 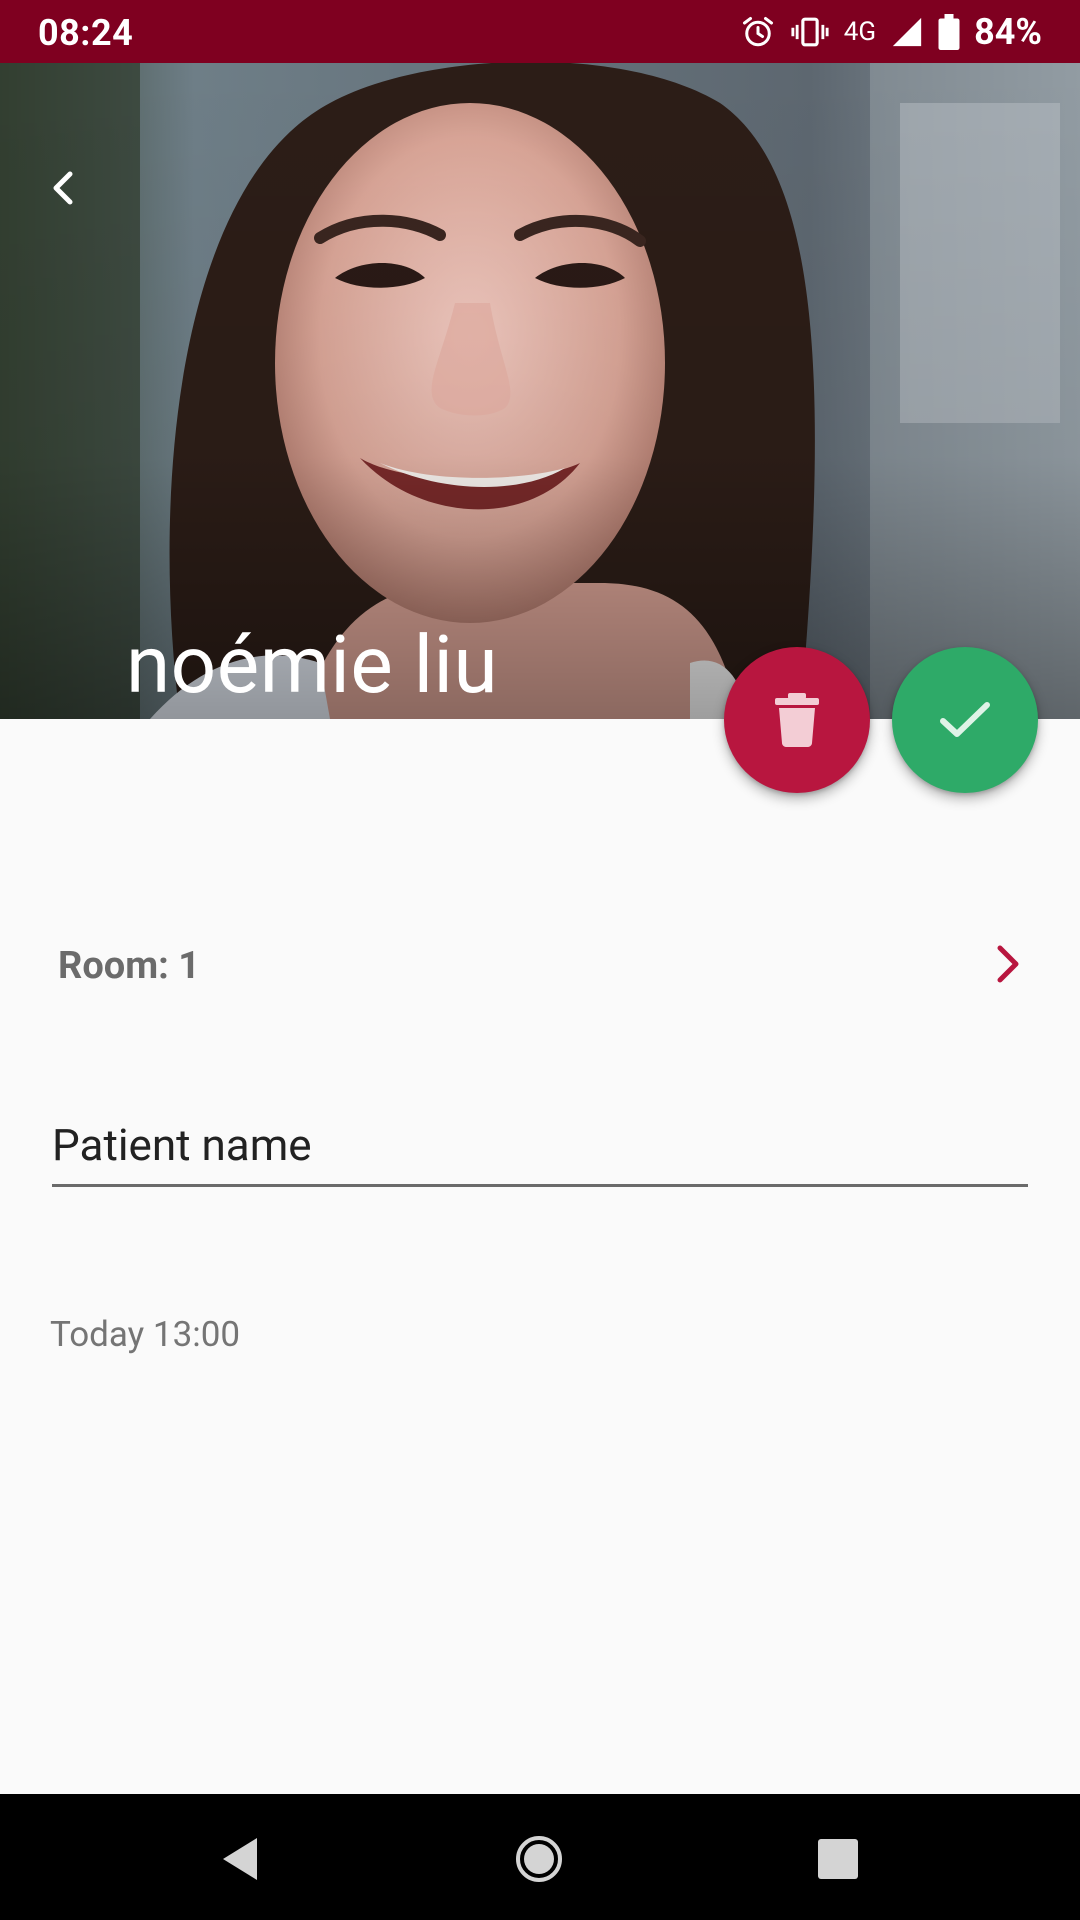 I want to click on nav-home-button, so click(x=539, y=1859).